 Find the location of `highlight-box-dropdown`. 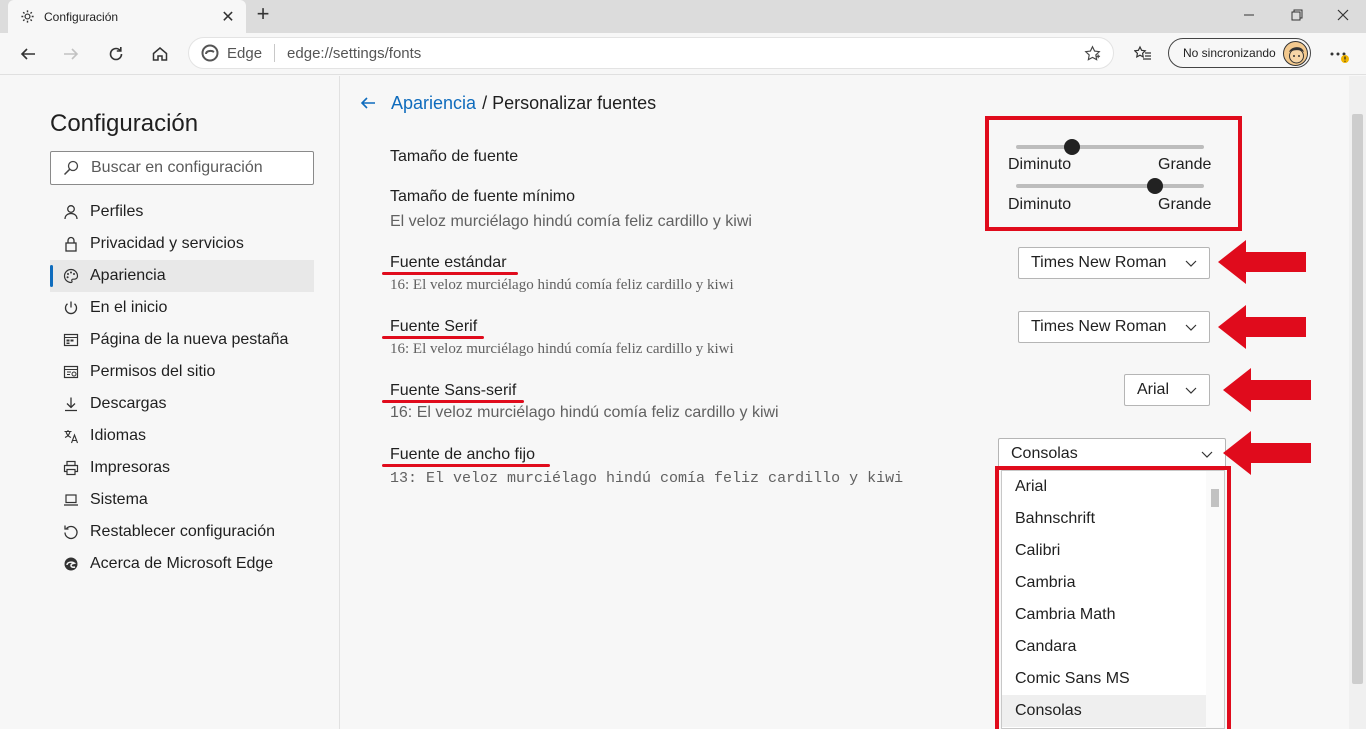

highlight-box-dropdown is located at coordinates (1113, 597).